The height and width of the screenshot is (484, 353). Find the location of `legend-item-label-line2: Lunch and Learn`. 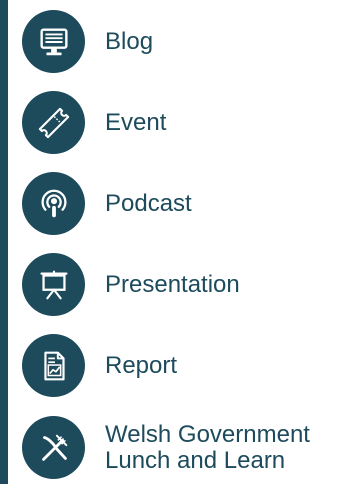

legend-item-label-line2: Lunch and Learn is located at coordinates (195, 460).